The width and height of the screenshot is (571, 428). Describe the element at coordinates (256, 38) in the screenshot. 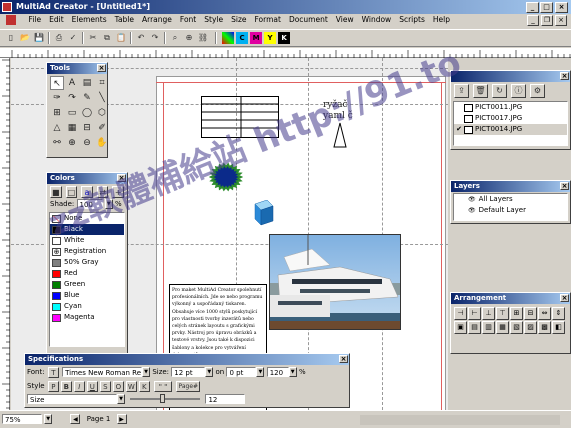

I see `swatch-m: M` at that location.